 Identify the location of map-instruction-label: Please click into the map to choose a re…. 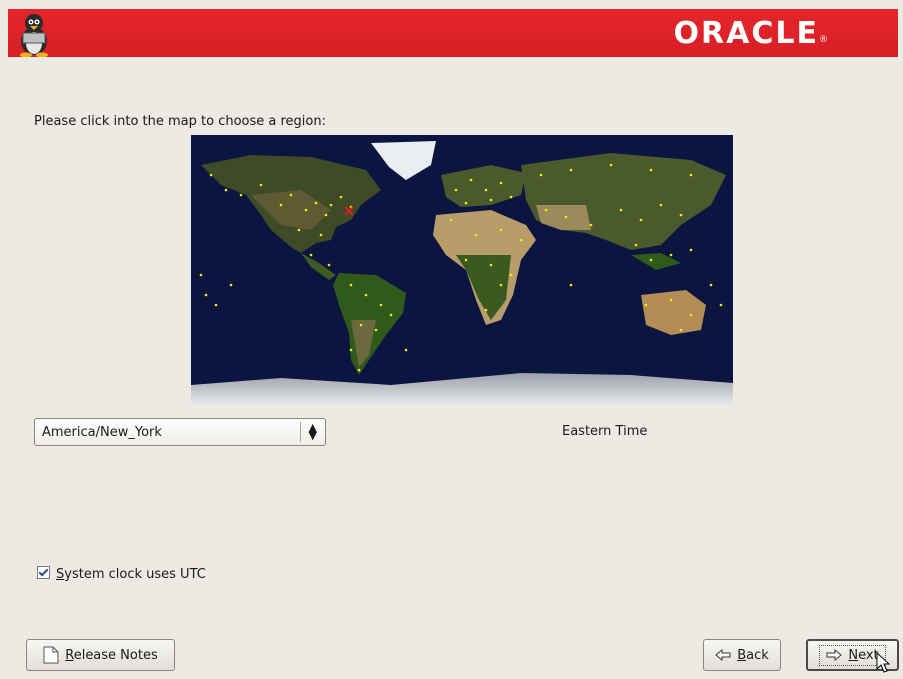
(180, 121).